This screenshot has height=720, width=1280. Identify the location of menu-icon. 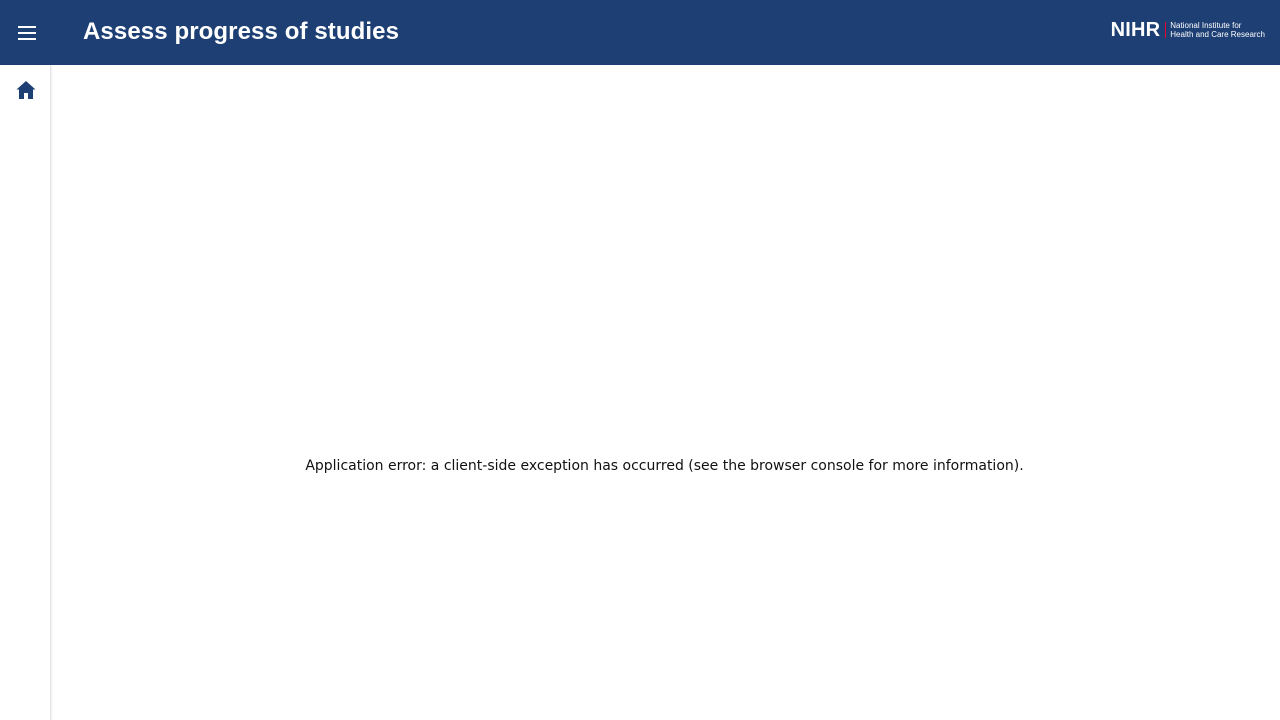
(27, 33).